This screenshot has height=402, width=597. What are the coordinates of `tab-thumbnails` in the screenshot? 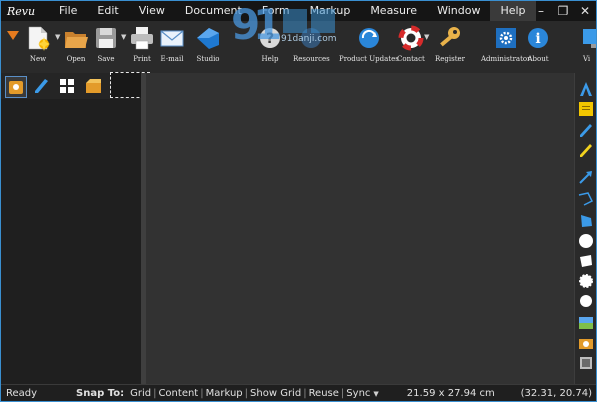 It's located at (16, 87).